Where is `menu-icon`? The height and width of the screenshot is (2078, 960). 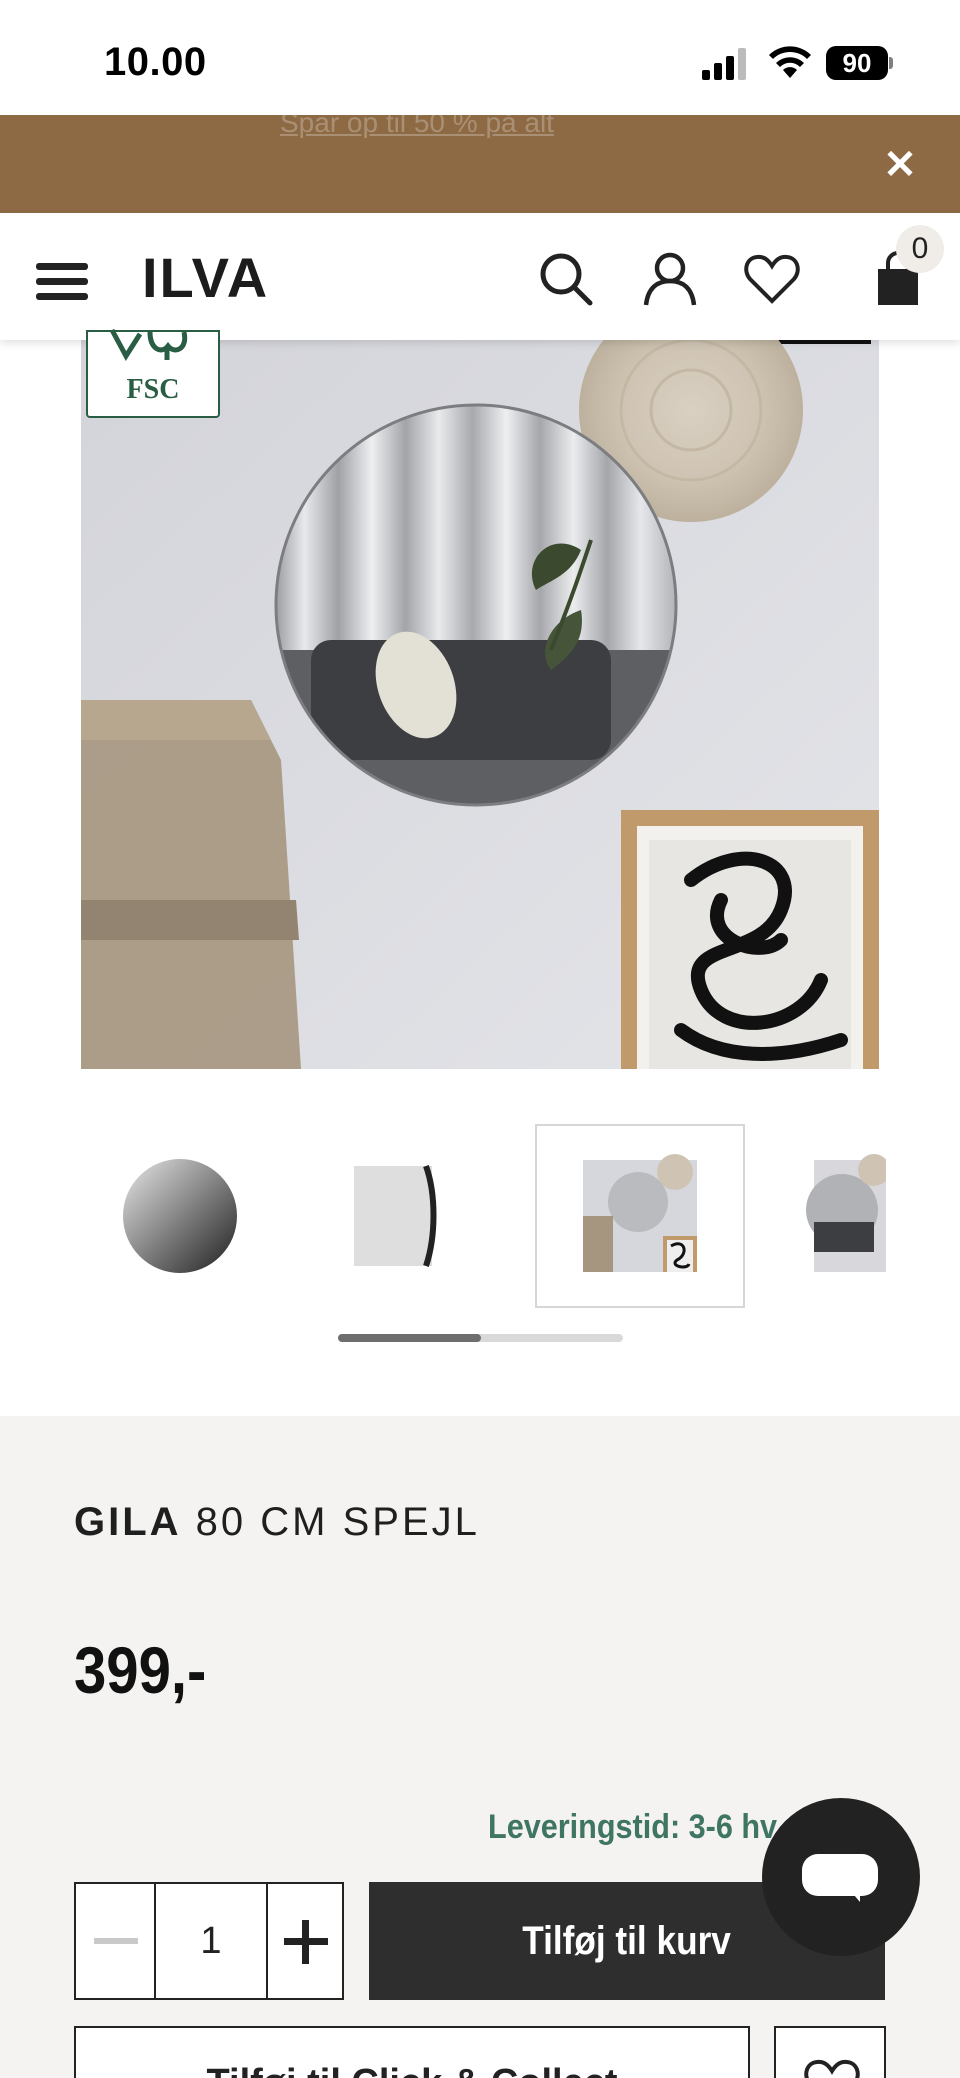 menu-icon is located at coordinates (62, 281).